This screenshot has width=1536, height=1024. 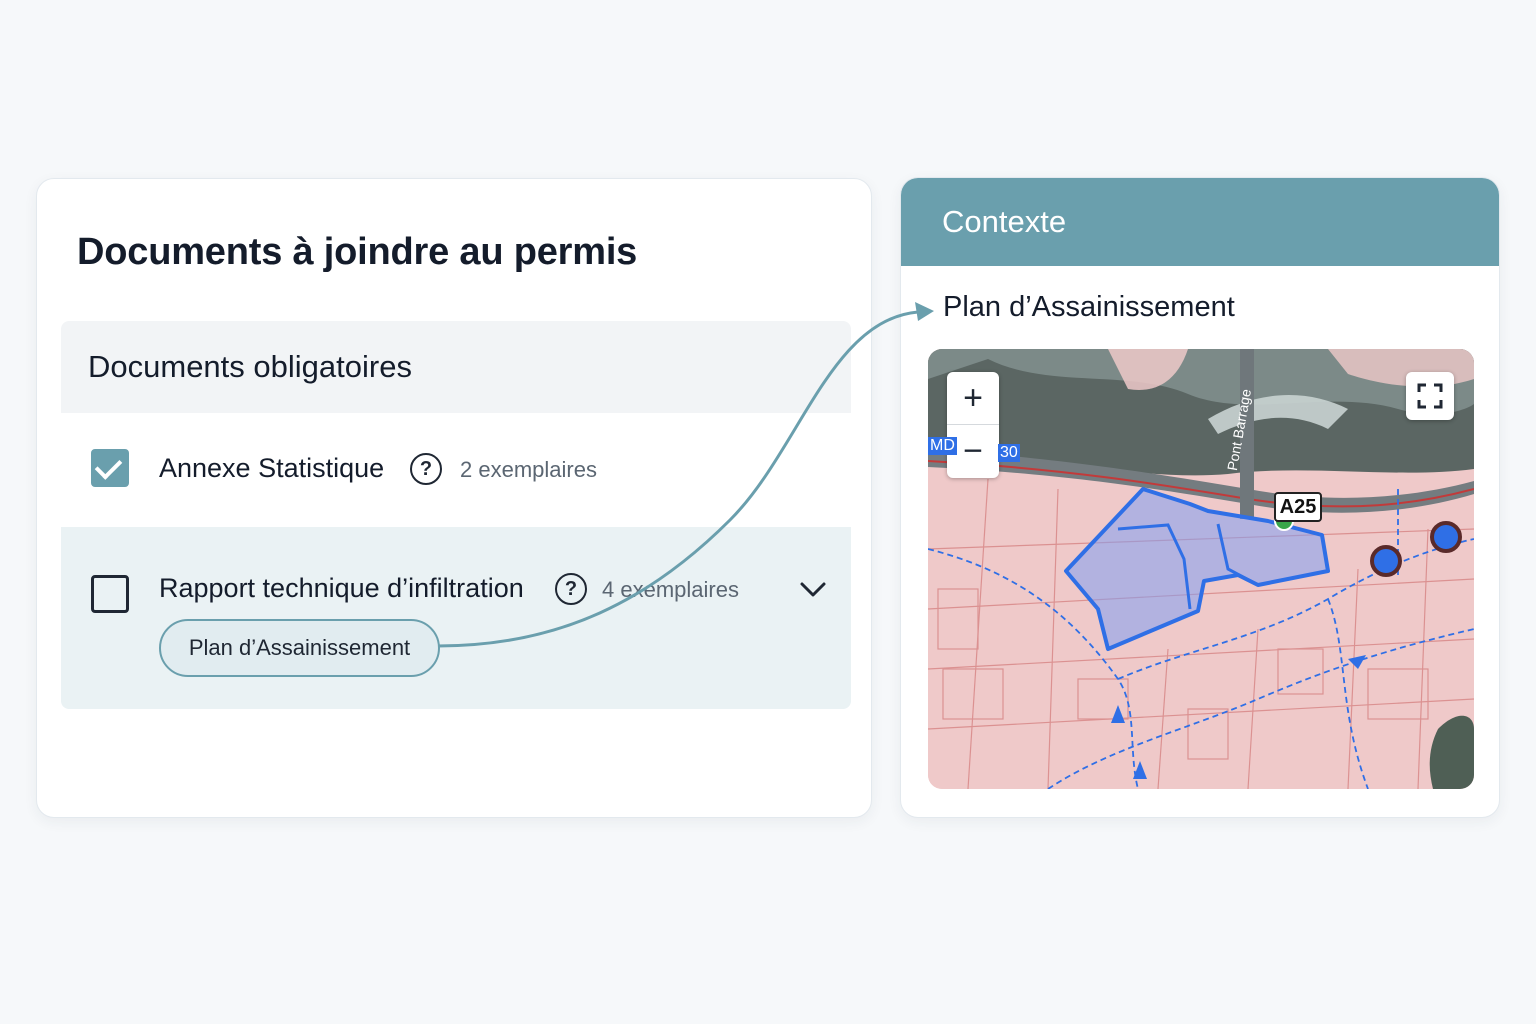 I want to click on road-badge: A25, so click(x=1298, y=507).